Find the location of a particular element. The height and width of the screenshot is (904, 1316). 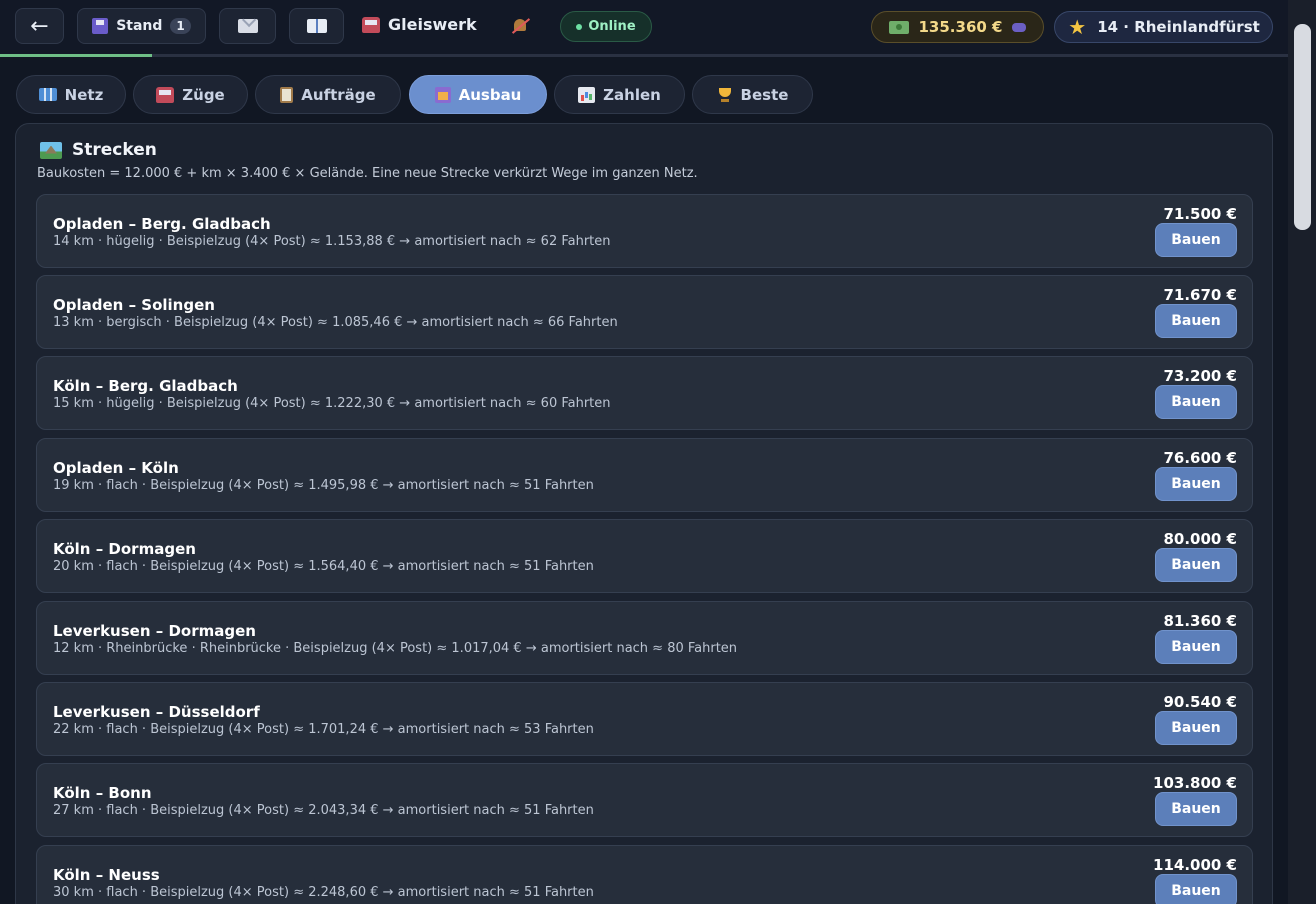

tab-label: Beste is located at coordinates (764, 94).